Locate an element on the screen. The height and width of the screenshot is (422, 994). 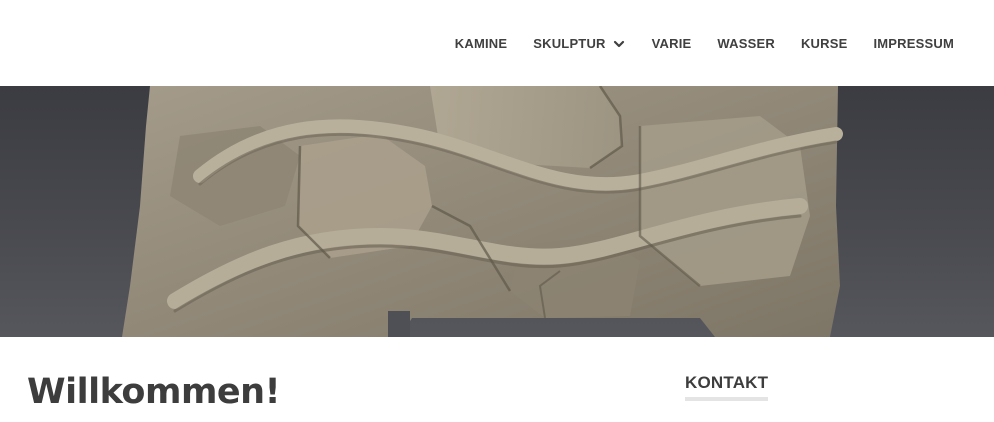
nav-item-wasser: WASSER is located at coordinates (746, 43).